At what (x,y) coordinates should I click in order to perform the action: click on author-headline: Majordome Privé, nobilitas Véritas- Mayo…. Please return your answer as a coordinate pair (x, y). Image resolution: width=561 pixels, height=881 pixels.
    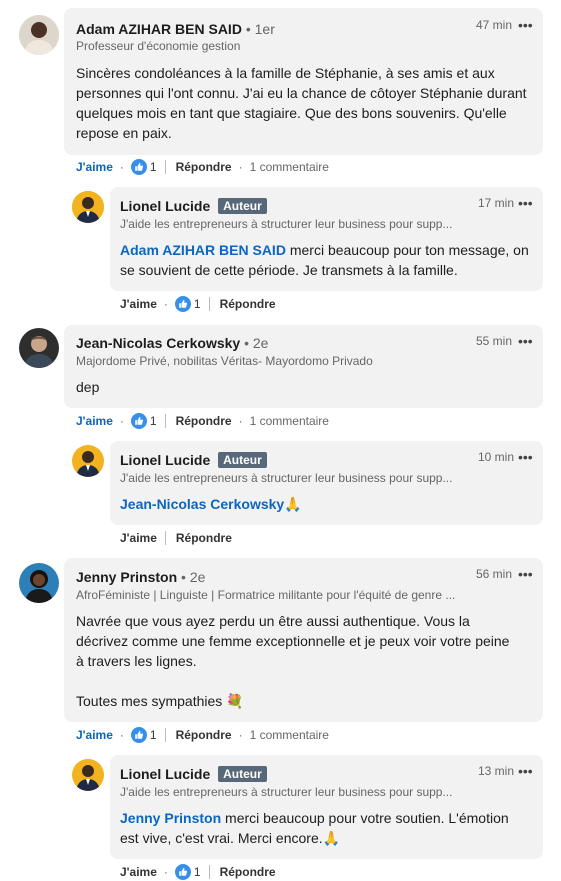
    Looking at the image, I should click on (224, 361).